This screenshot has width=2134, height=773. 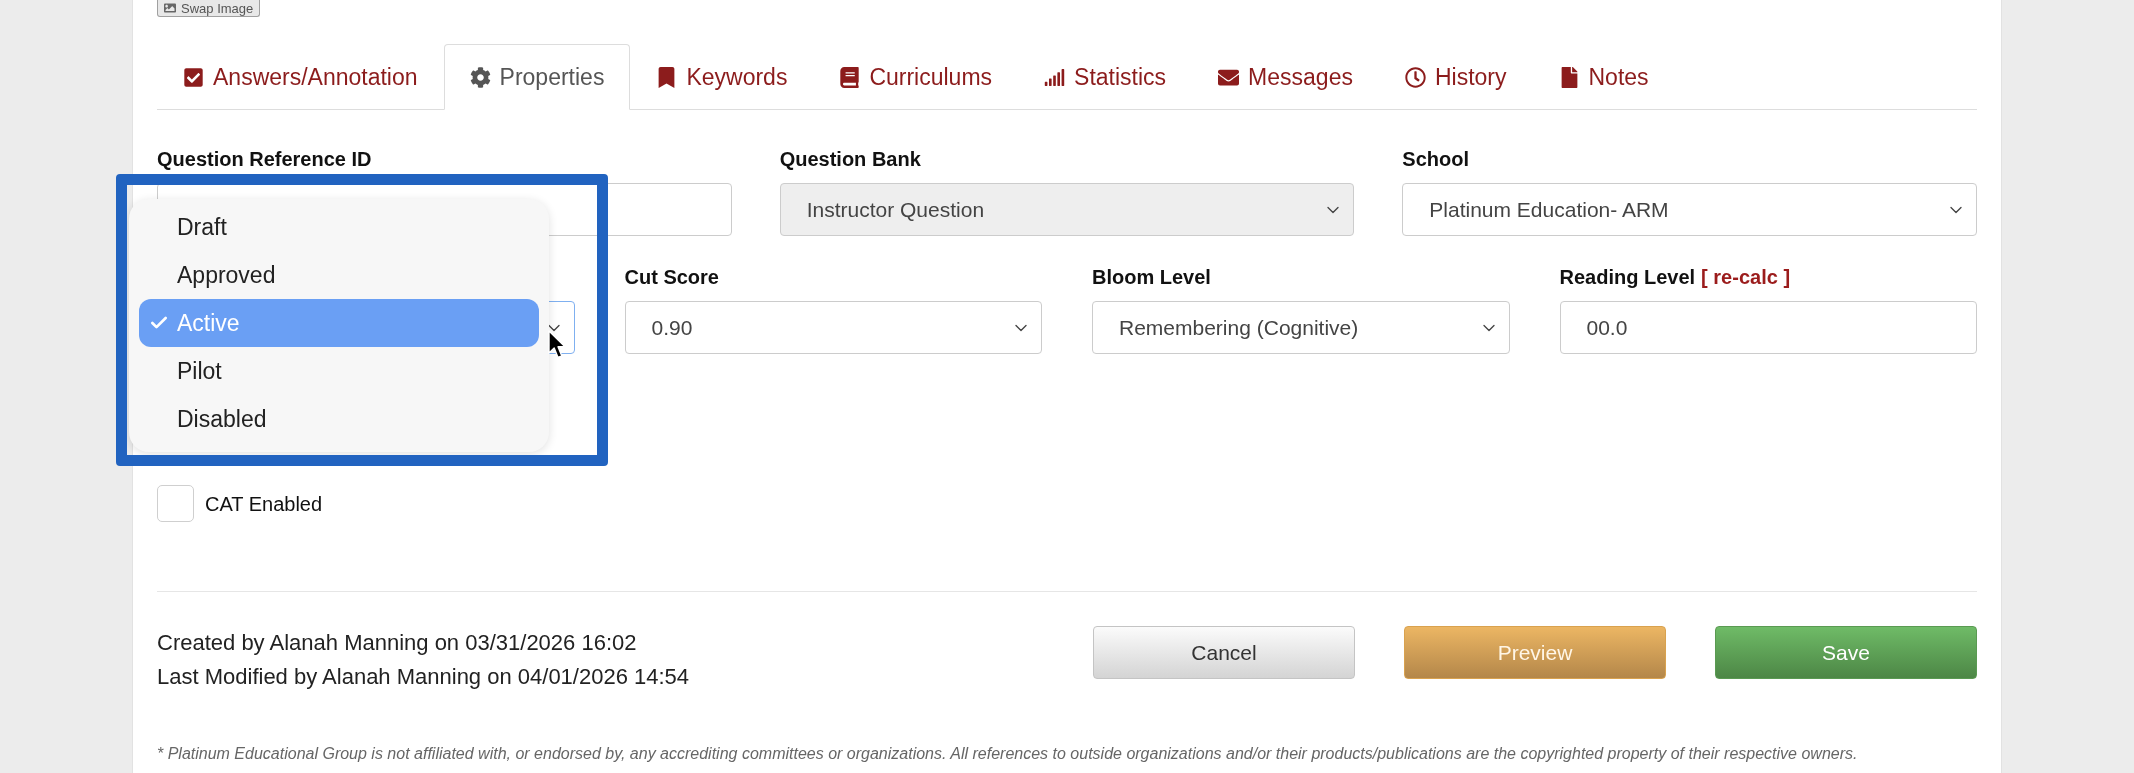 What do you see at coordinates (1435, 159) in the screenshot?
I see `field-label: School` at bounding box center [1435, 159].